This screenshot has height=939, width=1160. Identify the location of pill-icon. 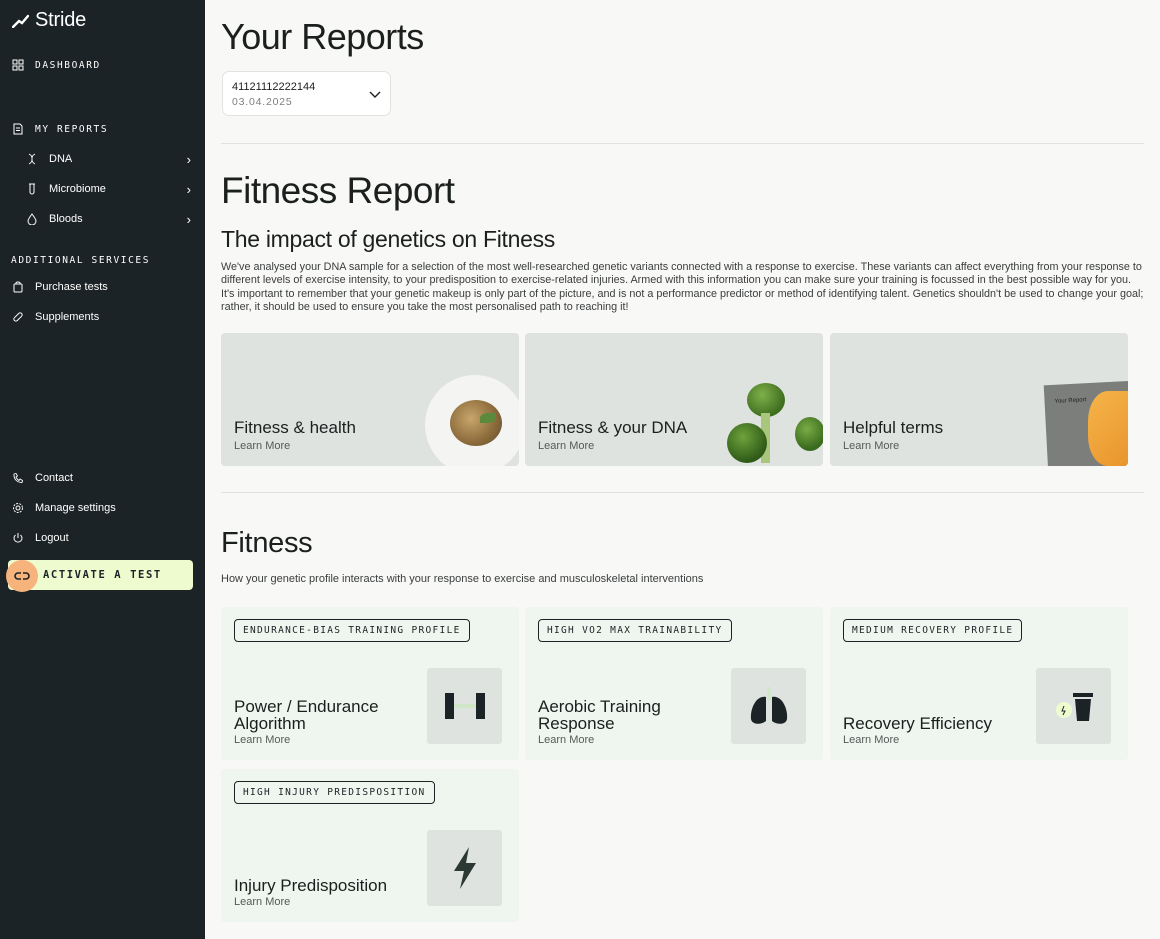
(18, 317).